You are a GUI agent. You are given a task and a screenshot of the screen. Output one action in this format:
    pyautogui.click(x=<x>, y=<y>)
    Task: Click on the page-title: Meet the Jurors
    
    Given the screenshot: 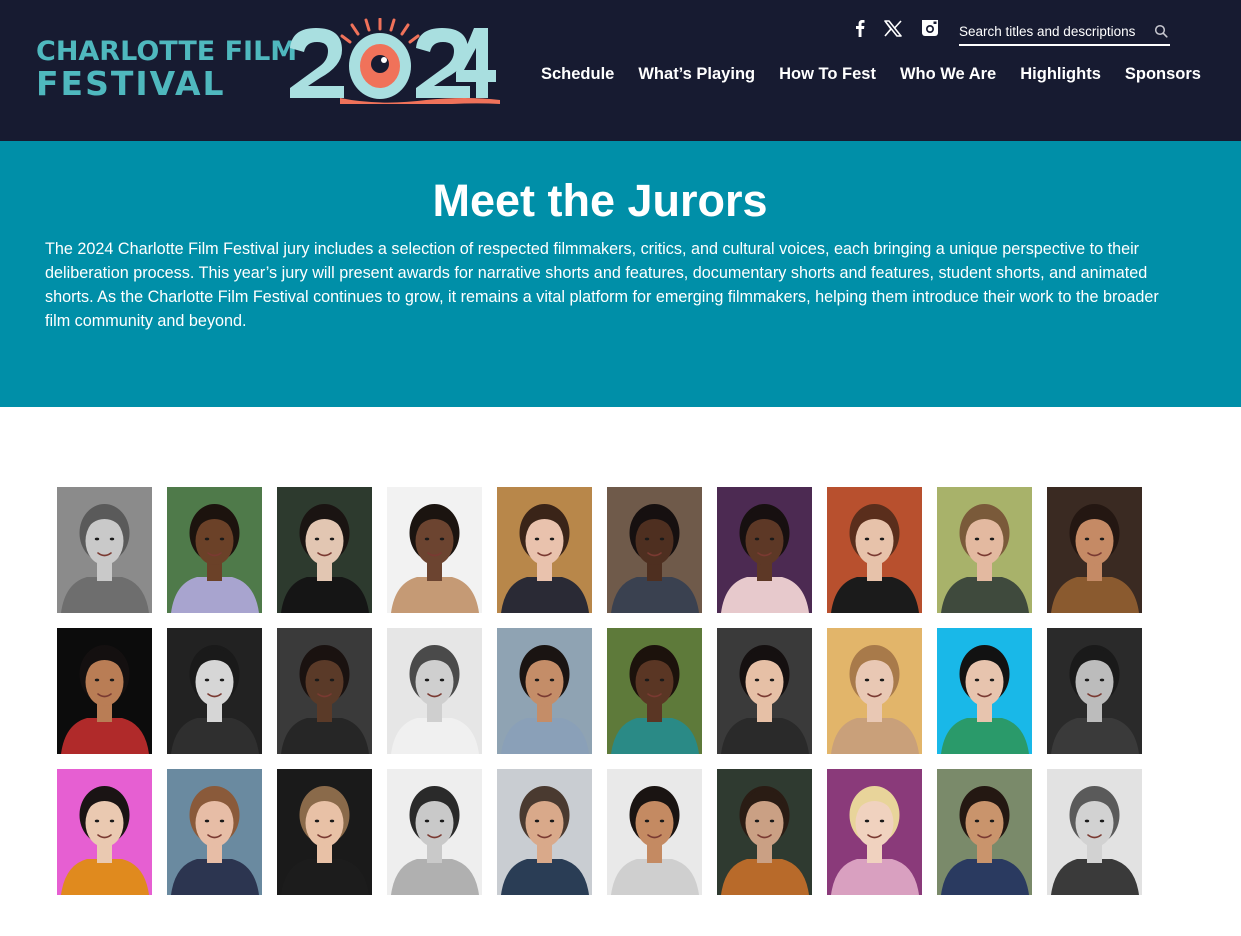 What is the action you would take?
    pyautogui.click(x=600, y=200)
    